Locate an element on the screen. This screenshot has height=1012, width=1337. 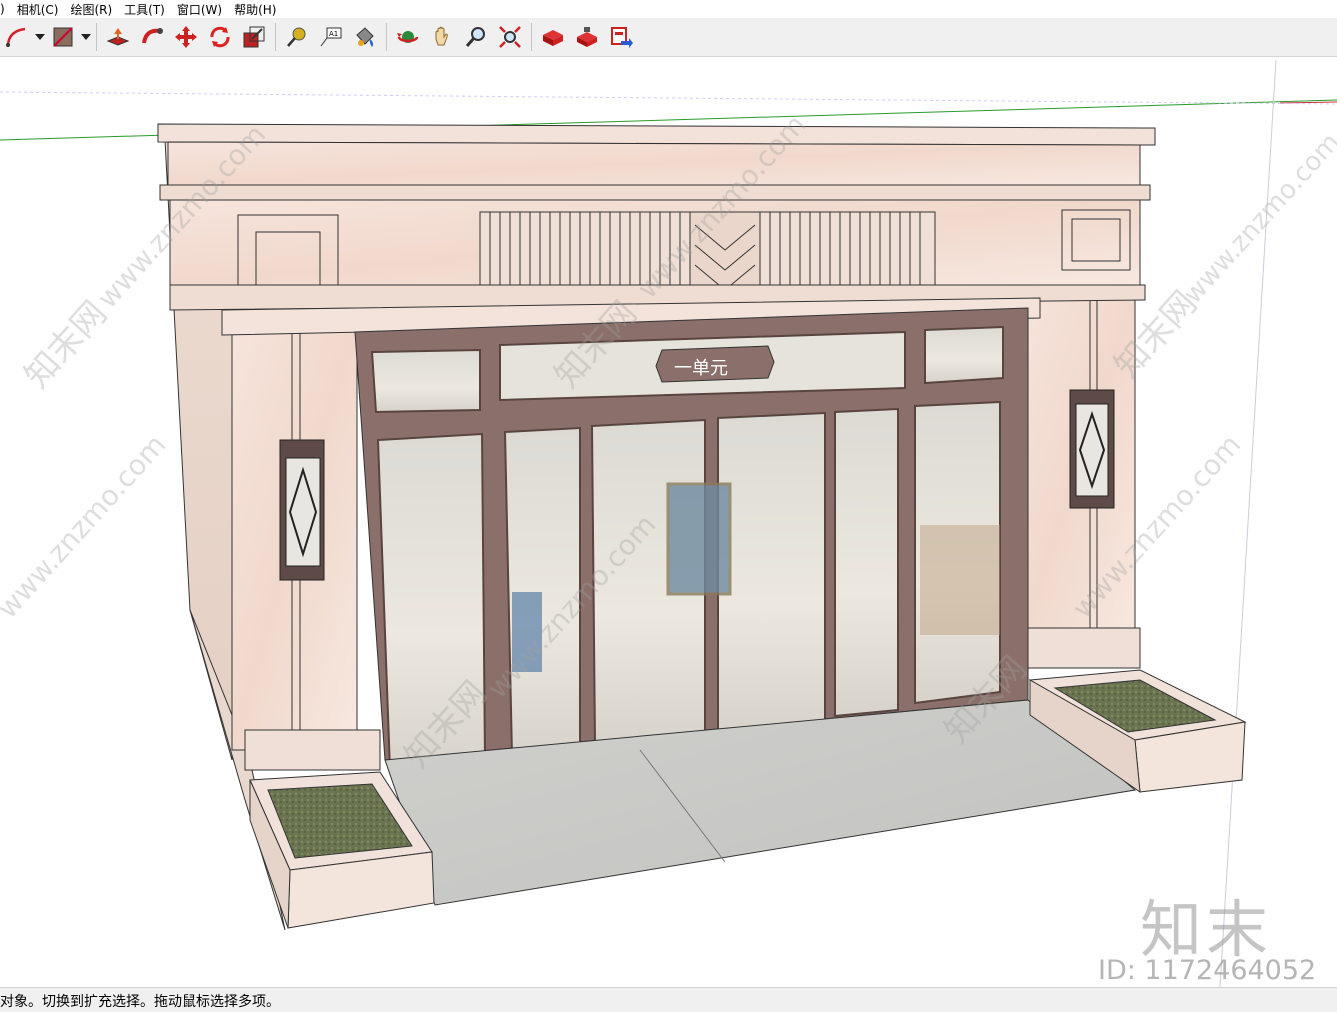
red-axis is located at coordinates (1308, 102).